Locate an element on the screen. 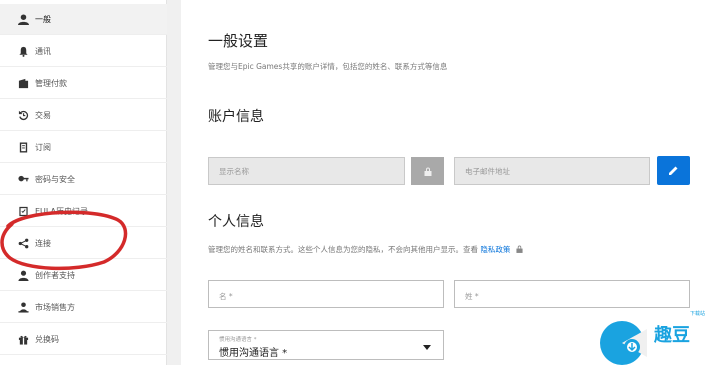 This screenshot has height=365, width=713. pencil-icon is located at coordinates (673, 170).